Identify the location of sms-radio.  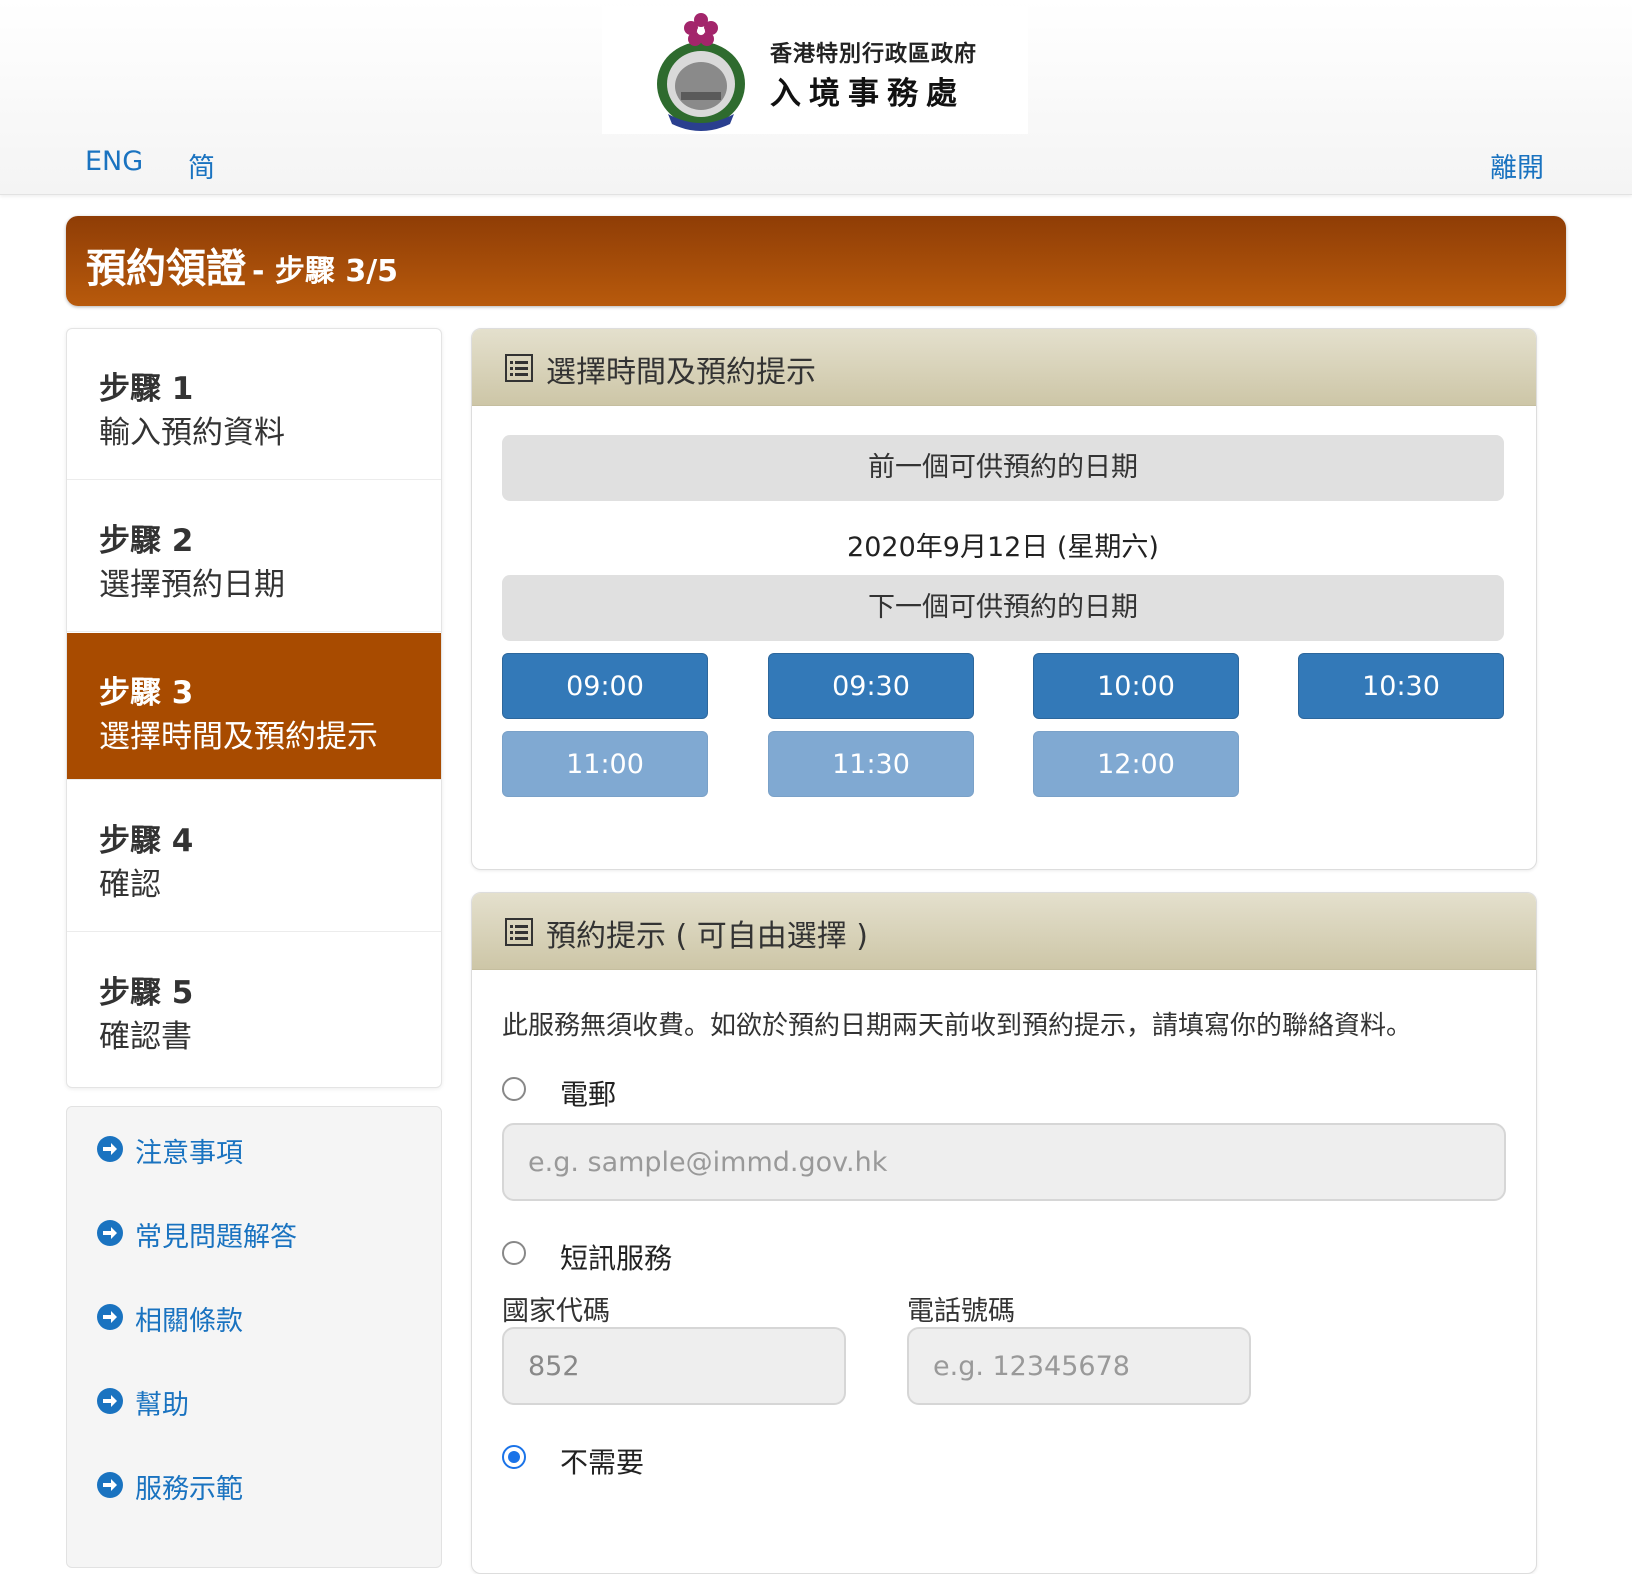
(514, 1253).